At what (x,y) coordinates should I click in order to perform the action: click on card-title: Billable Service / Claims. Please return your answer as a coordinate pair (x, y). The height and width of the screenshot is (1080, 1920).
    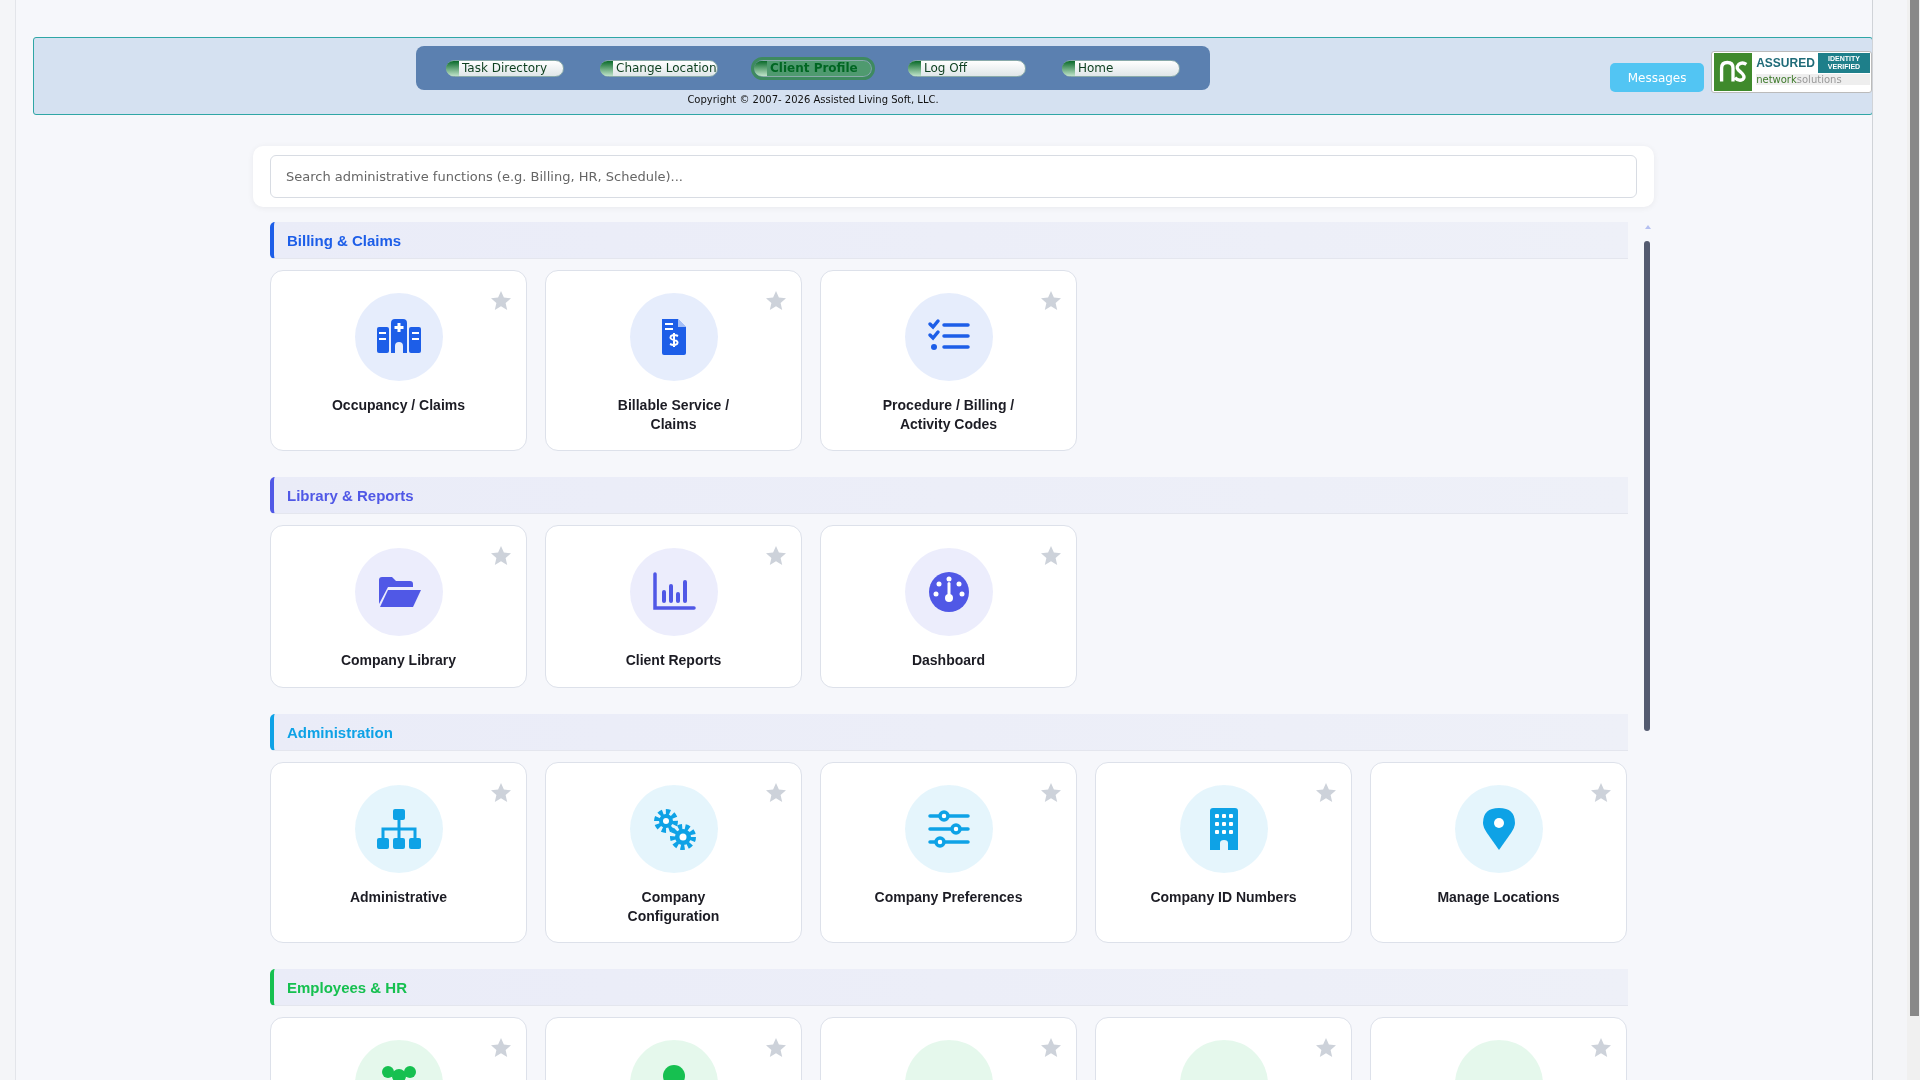
    Looking at the image, I should click on (673, 415).